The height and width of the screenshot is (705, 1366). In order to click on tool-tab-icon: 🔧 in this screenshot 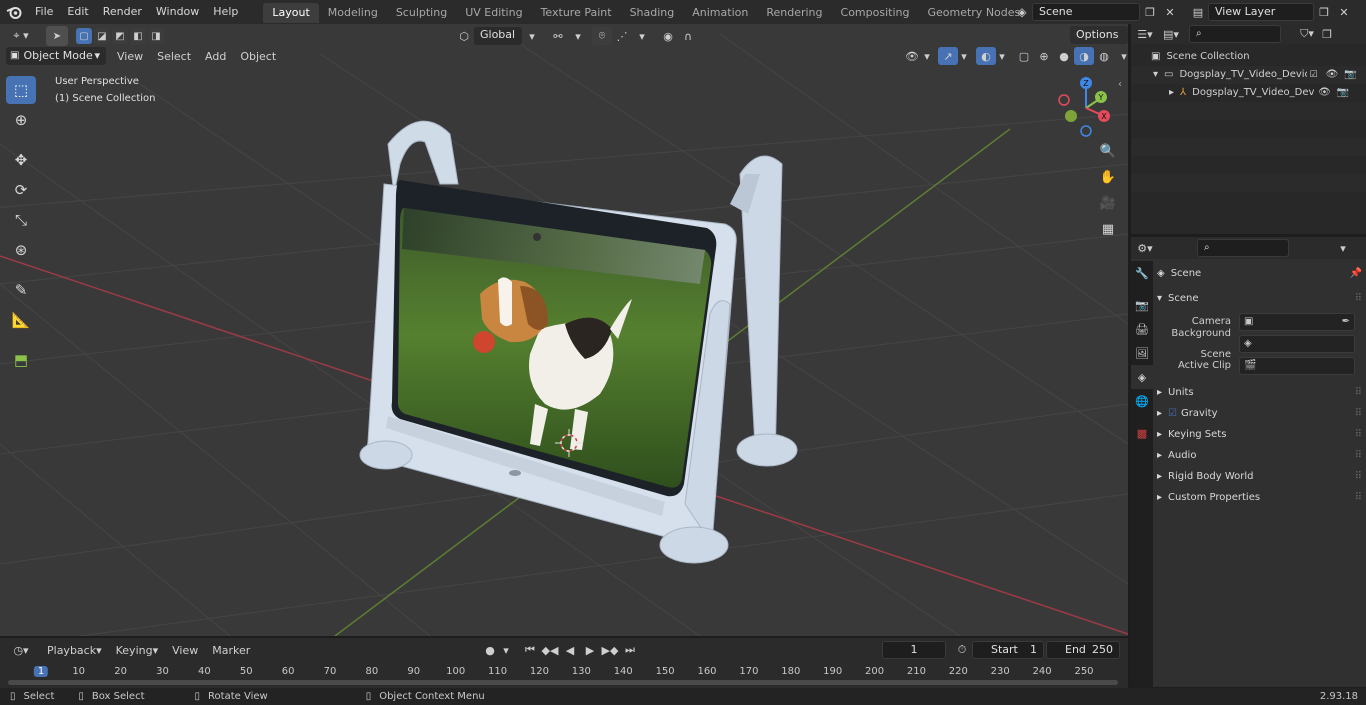, I will do `click(1142, 273)`.